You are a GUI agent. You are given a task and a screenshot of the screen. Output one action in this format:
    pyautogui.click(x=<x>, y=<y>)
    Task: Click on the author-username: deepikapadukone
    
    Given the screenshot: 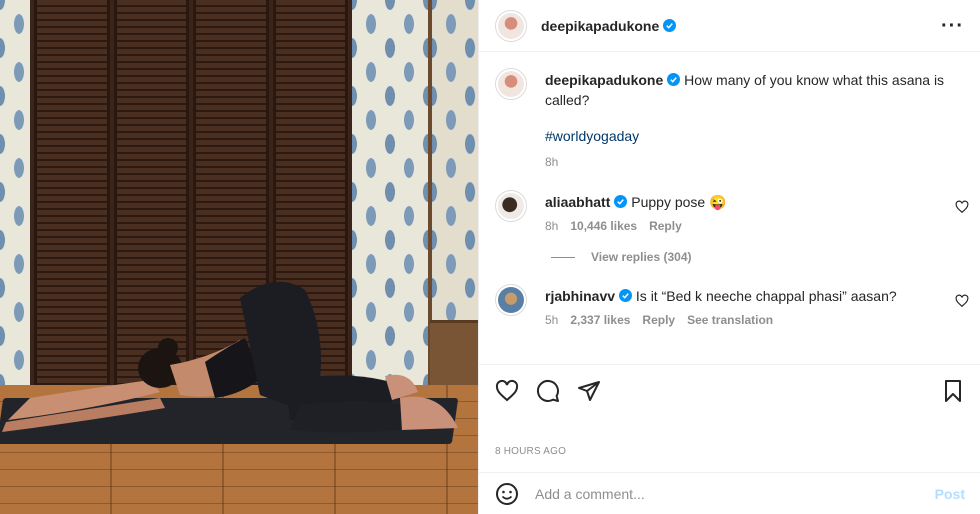 What is the action you would take?
    pyautogui.click(x=600, y=26)
    